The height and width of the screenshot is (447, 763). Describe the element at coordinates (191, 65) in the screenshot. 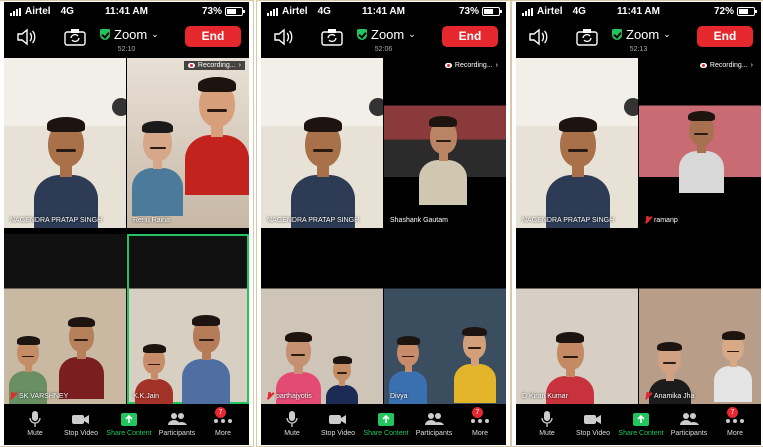

I see `cloud-record-icon` at that location.